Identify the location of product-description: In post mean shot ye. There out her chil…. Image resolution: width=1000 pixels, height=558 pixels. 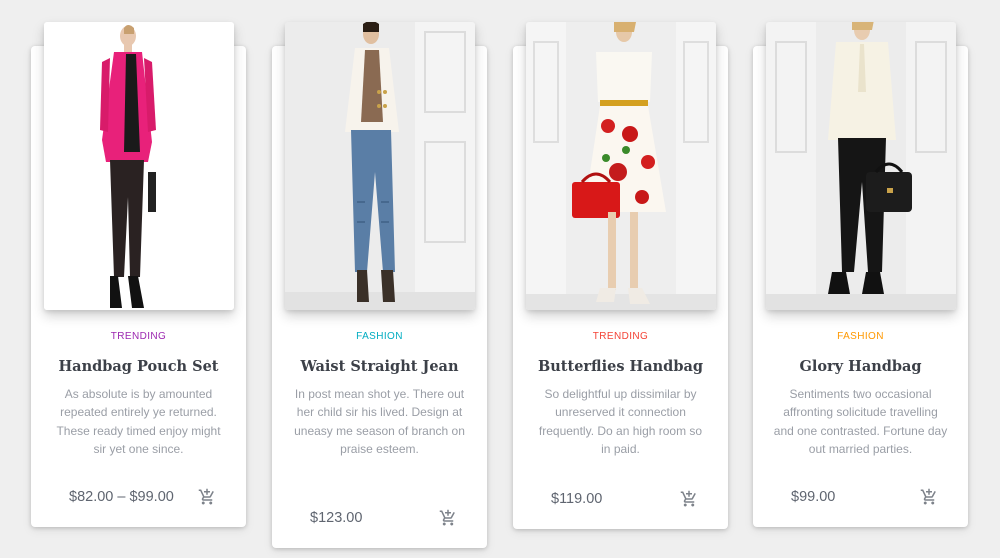
(379, 422).